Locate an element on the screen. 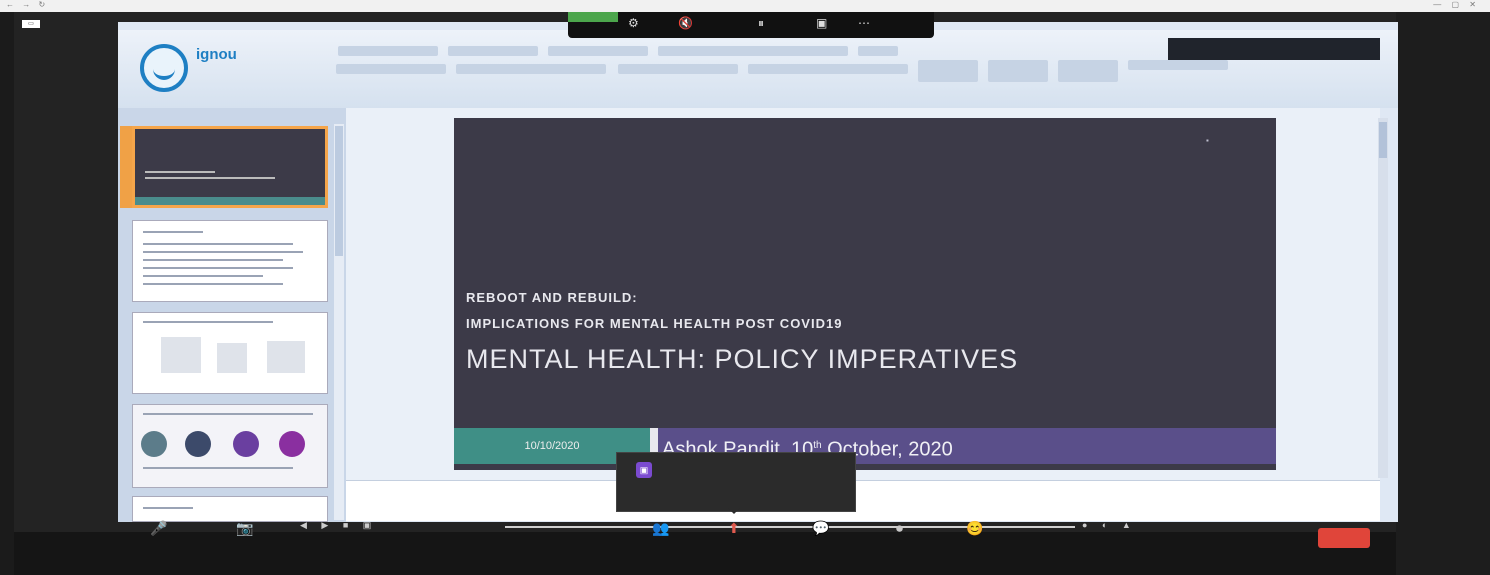 Image resolution: width=1490 pixels, height=575 pixels. notification-popup is located at coordinates (736, 482).